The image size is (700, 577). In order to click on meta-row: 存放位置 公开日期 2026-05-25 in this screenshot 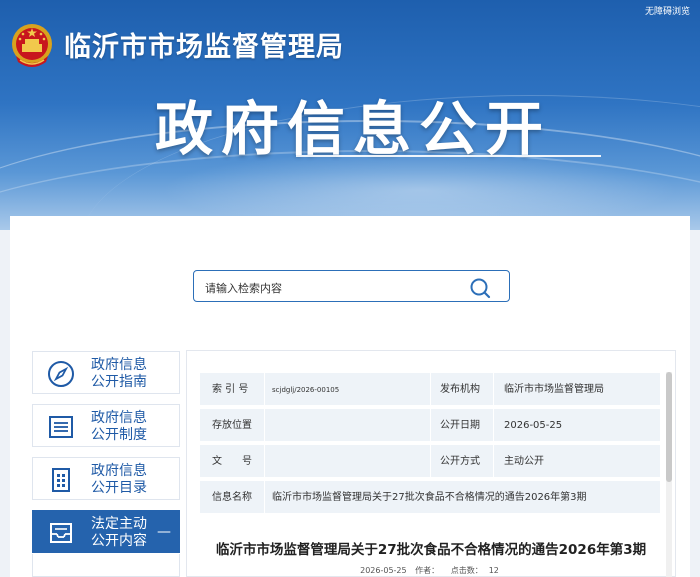, I will do `click(430, 426)`.